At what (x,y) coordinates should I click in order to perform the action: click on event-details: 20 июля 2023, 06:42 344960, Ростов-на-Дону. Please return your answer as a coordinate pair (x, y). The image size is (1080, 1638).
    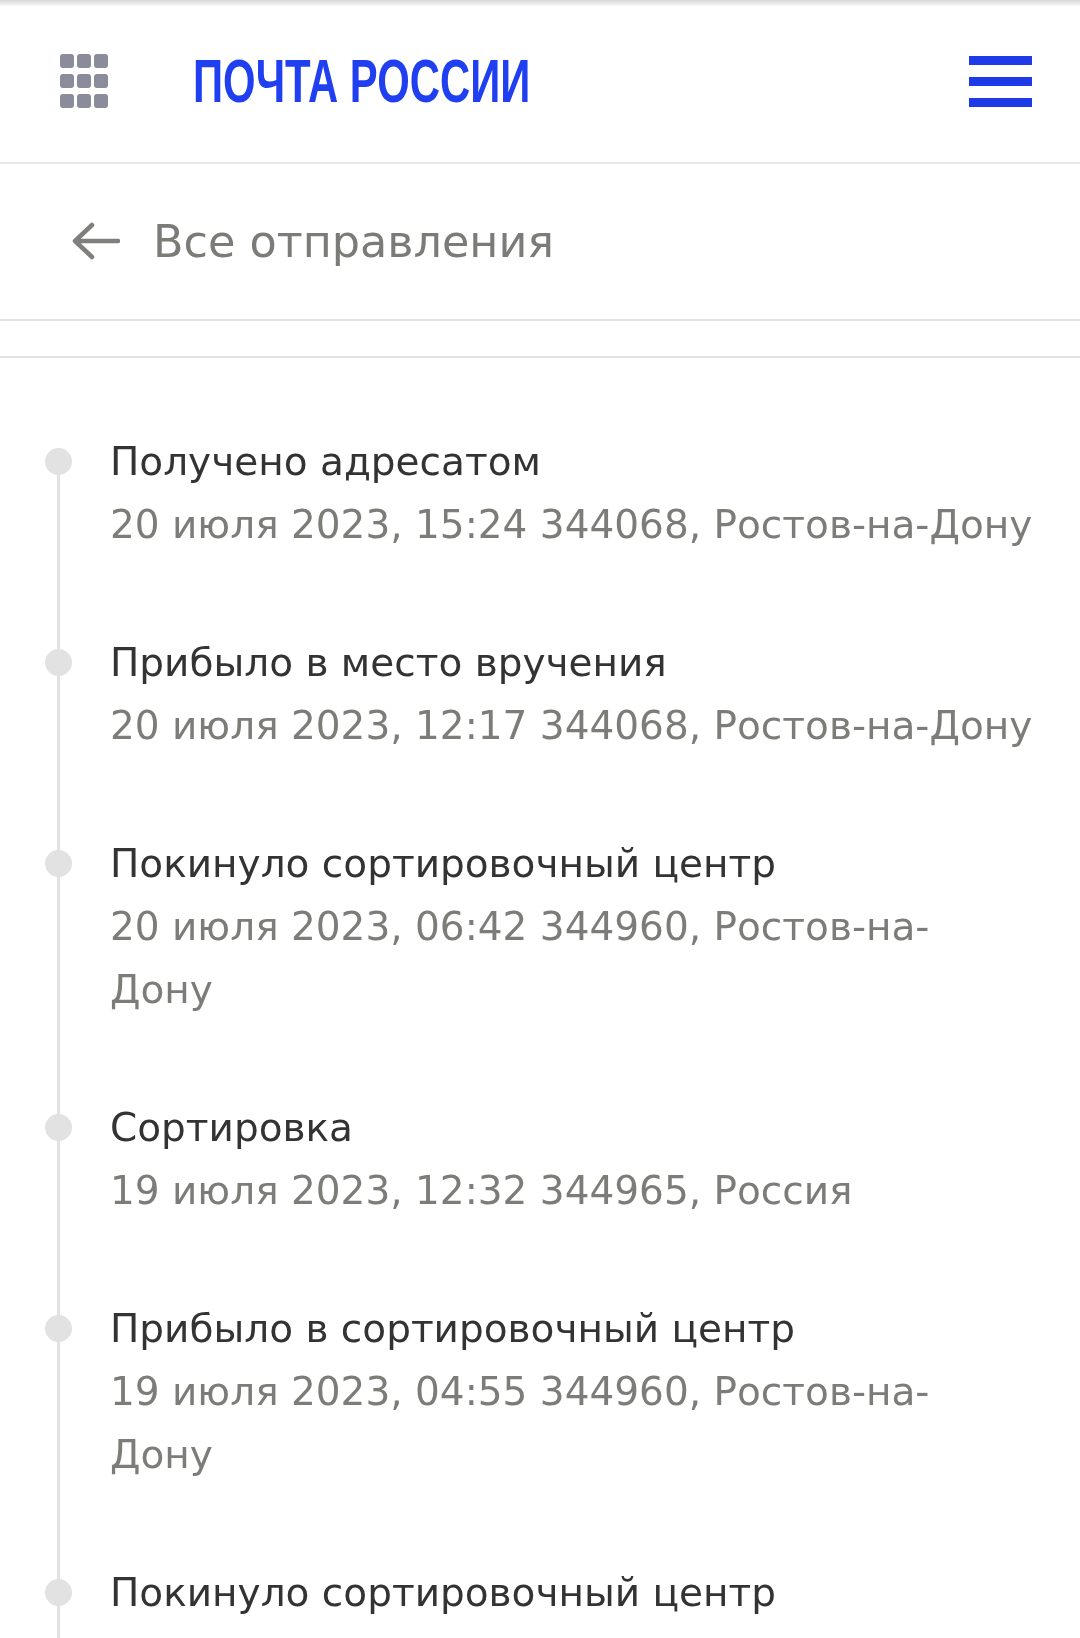
    Looking at the image, I should click on (520, 958).